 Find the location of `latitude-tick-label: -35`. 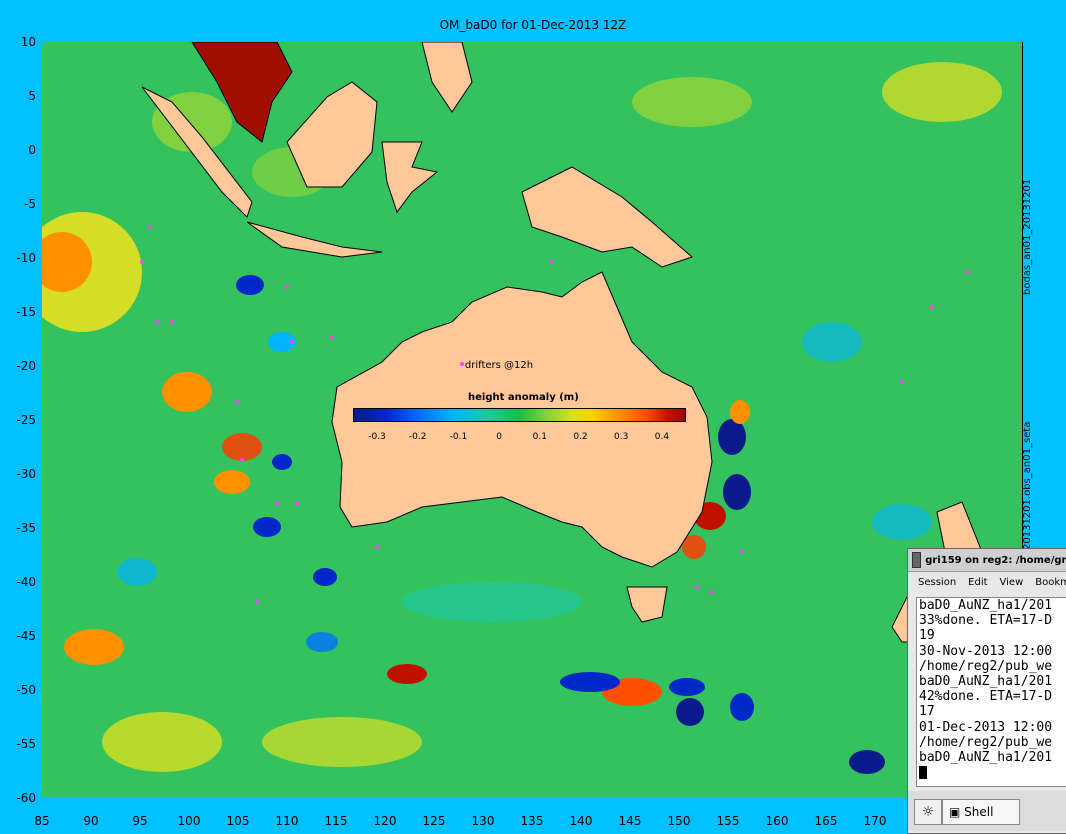

latitude-tick-label: -35 is located at coordinates (26, 528).